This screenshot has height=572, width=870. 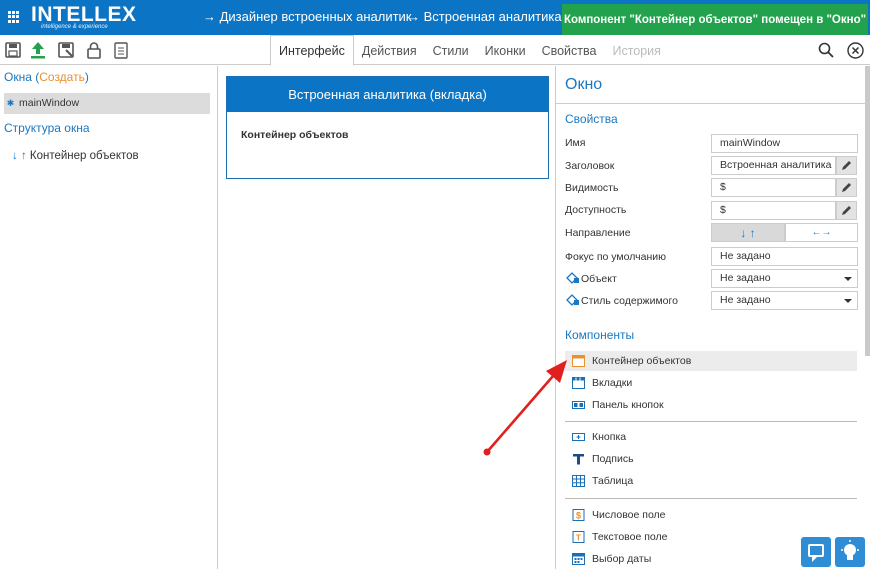 What do you see at coordinates (578, 459) in the screenshot?
I see `text-icon` at bounding box center [578, 459].